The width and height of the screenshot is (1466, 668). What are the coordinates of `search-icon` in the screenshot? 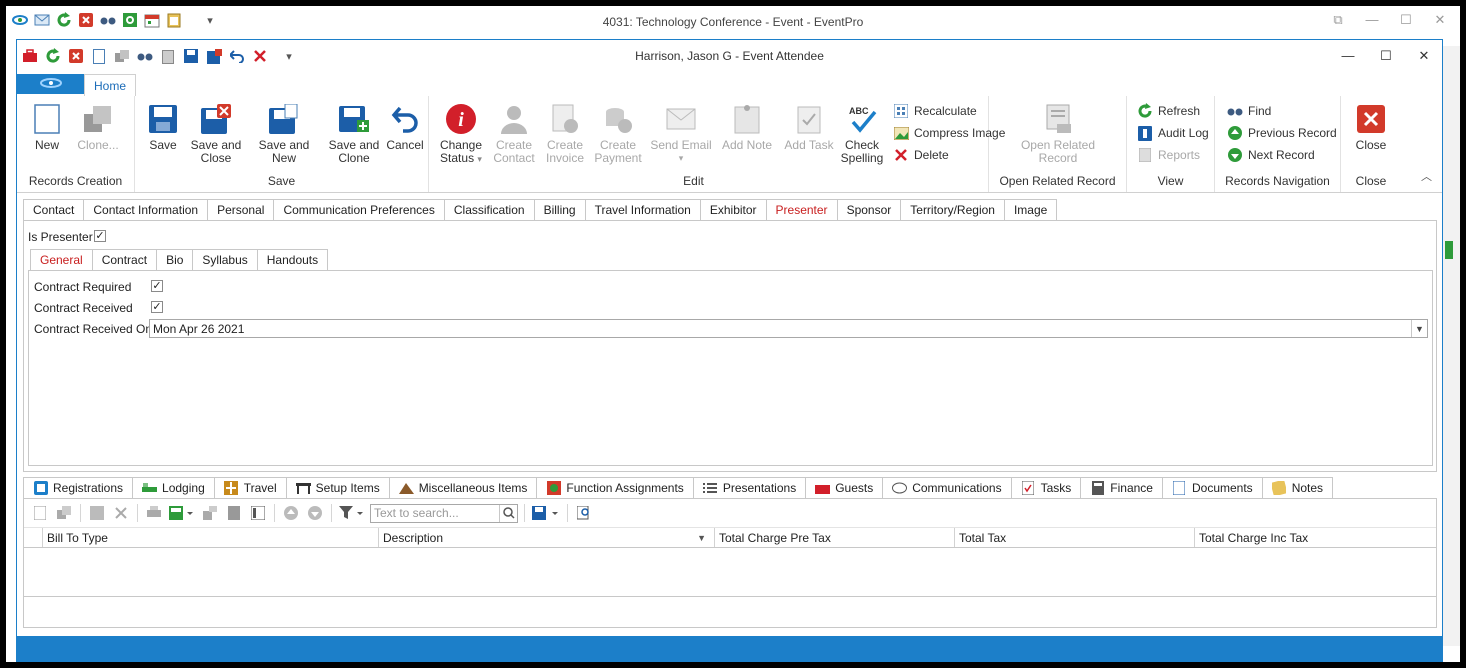 It's located at (508, 513).